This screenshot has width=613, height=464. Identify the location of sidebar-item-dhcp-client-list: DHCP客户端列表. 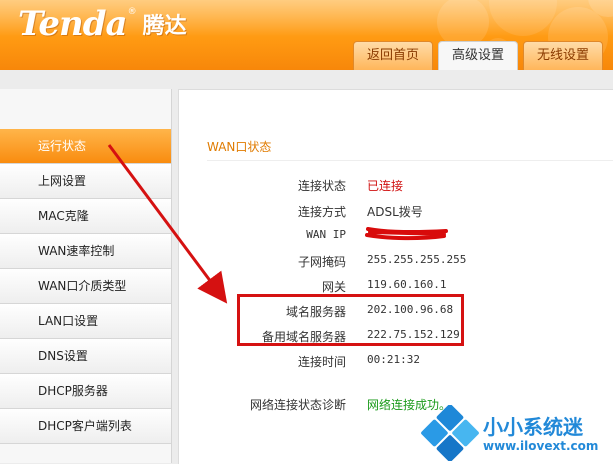
(85, 426).